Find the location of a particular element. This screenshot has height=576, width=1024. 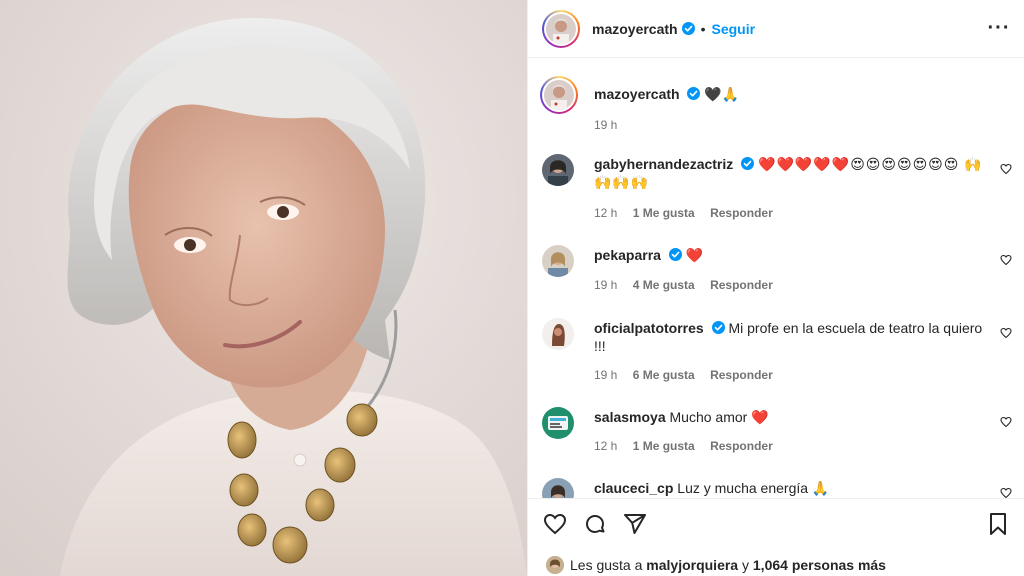

share-paper-plane-icon is located at coordinates (635, 524).